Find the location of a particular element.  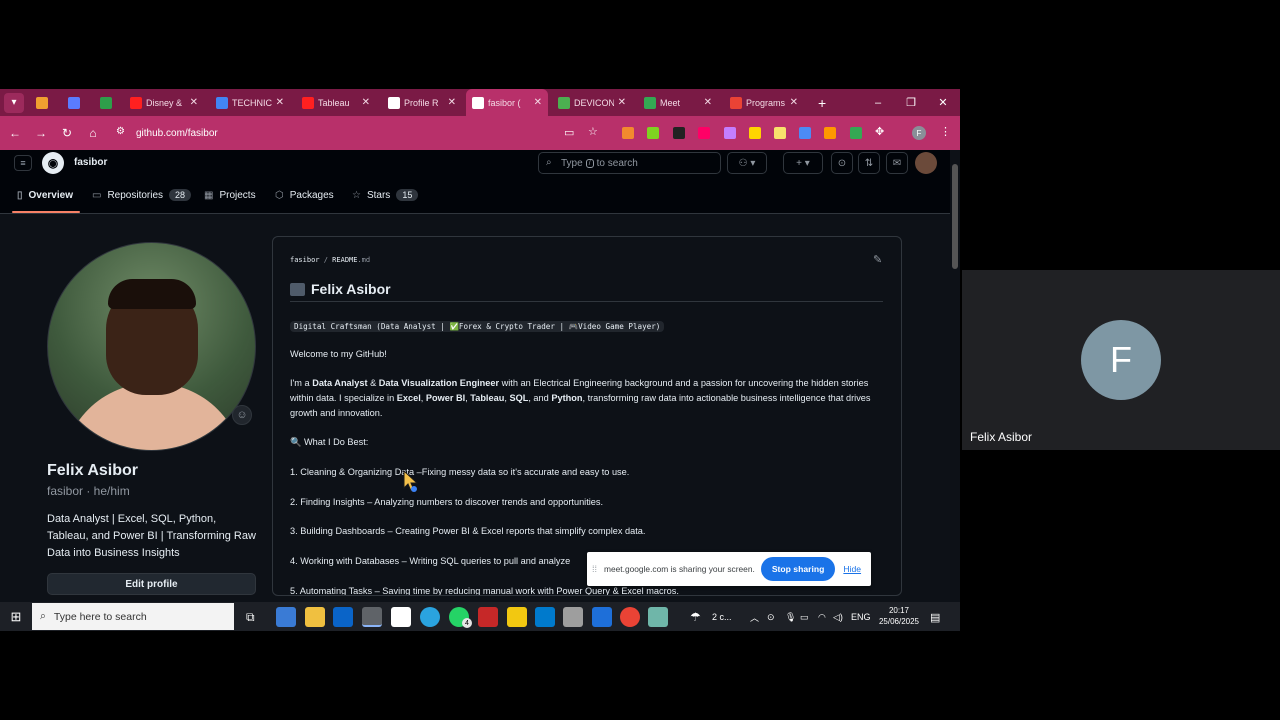

tab-packages: ⬡ Packages is located at coordinates (304, 195).